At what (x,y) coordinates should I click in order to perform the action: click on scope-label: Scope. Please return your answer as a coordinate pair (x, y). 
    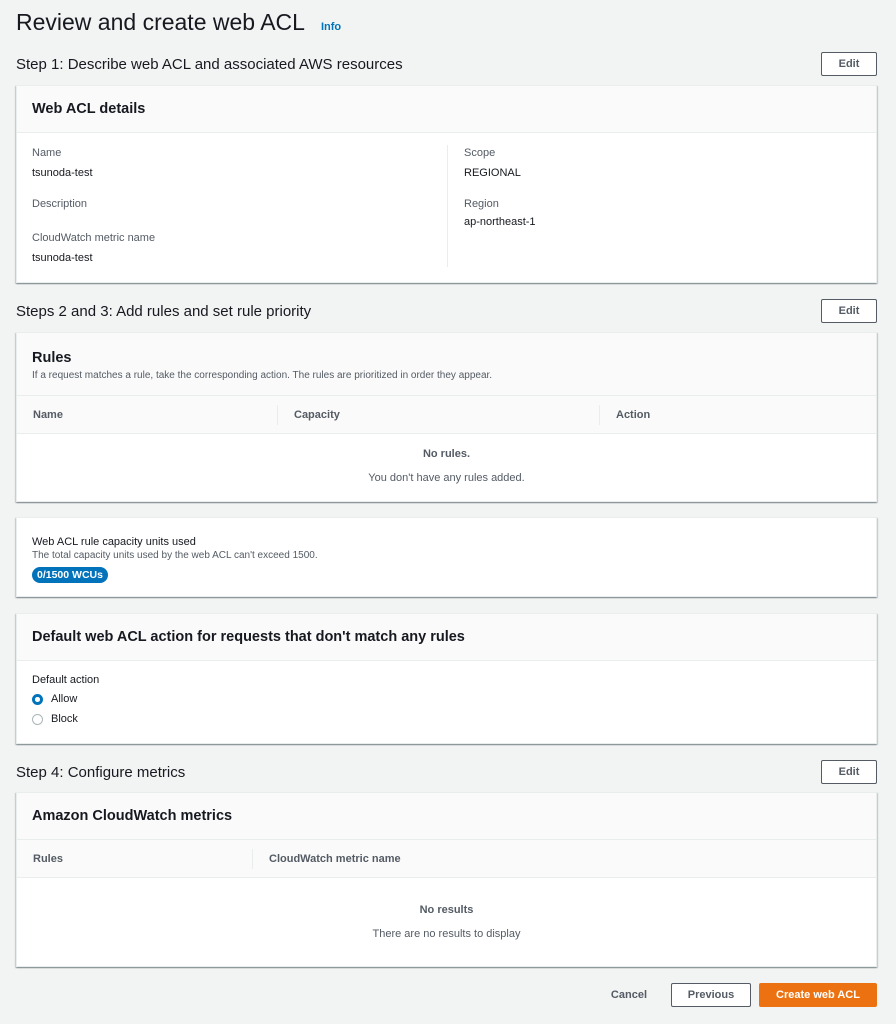
    Looking at the image, I should click on (480, 153).